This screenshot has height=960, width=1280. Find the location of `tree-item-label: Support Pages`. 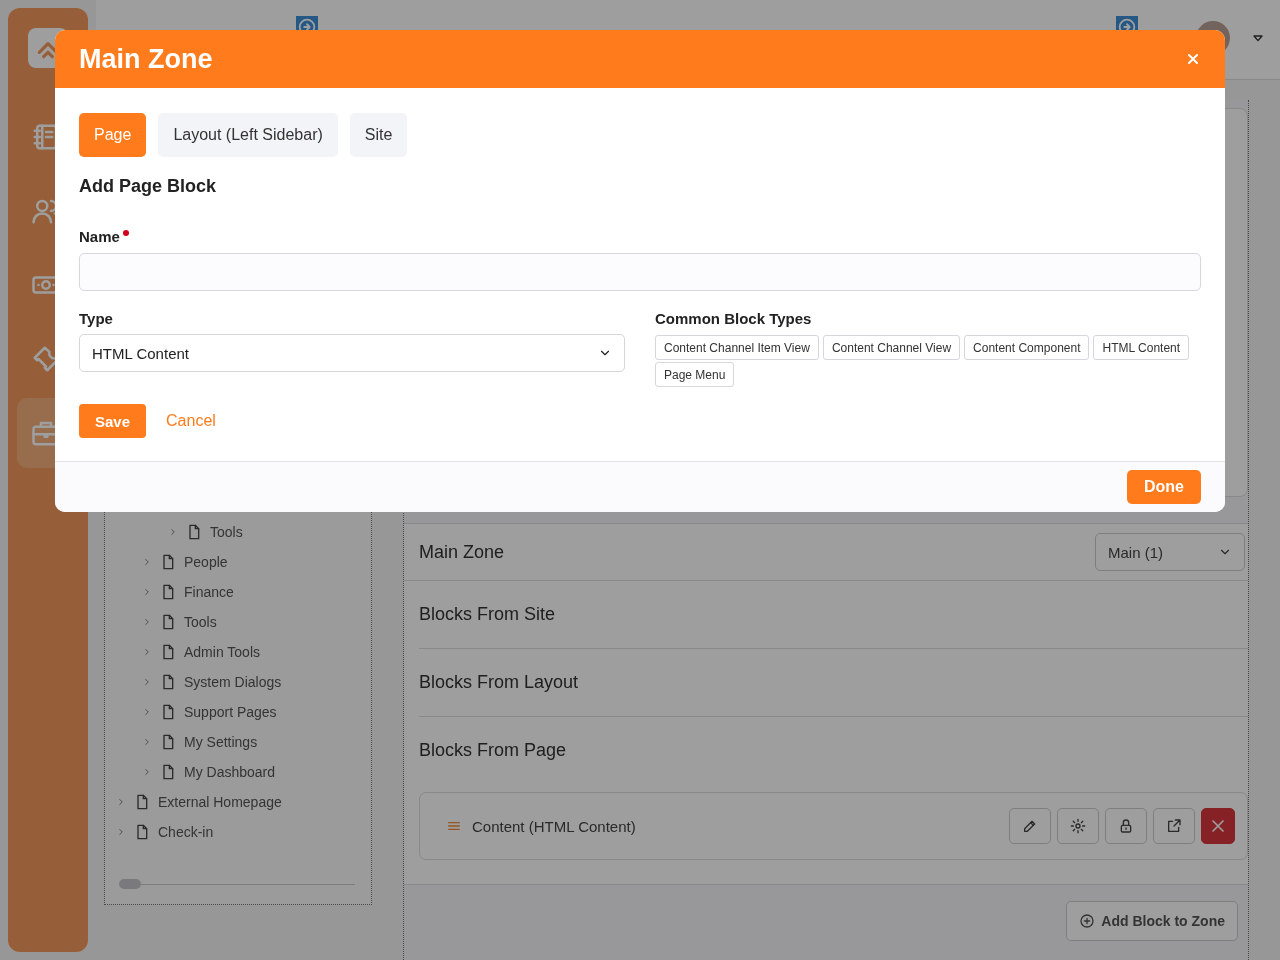

tree-item-label: Support Pages is located at coordinates (230, 712).